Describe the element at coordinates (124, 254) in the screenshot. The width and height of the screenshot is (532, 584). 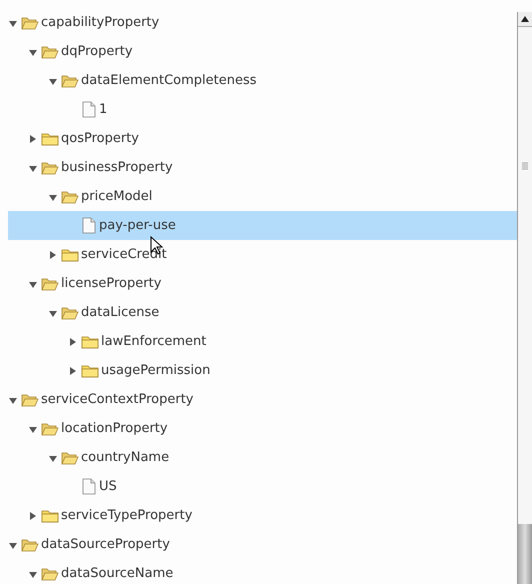
I see `tree-label: serviceCredit` at that location.